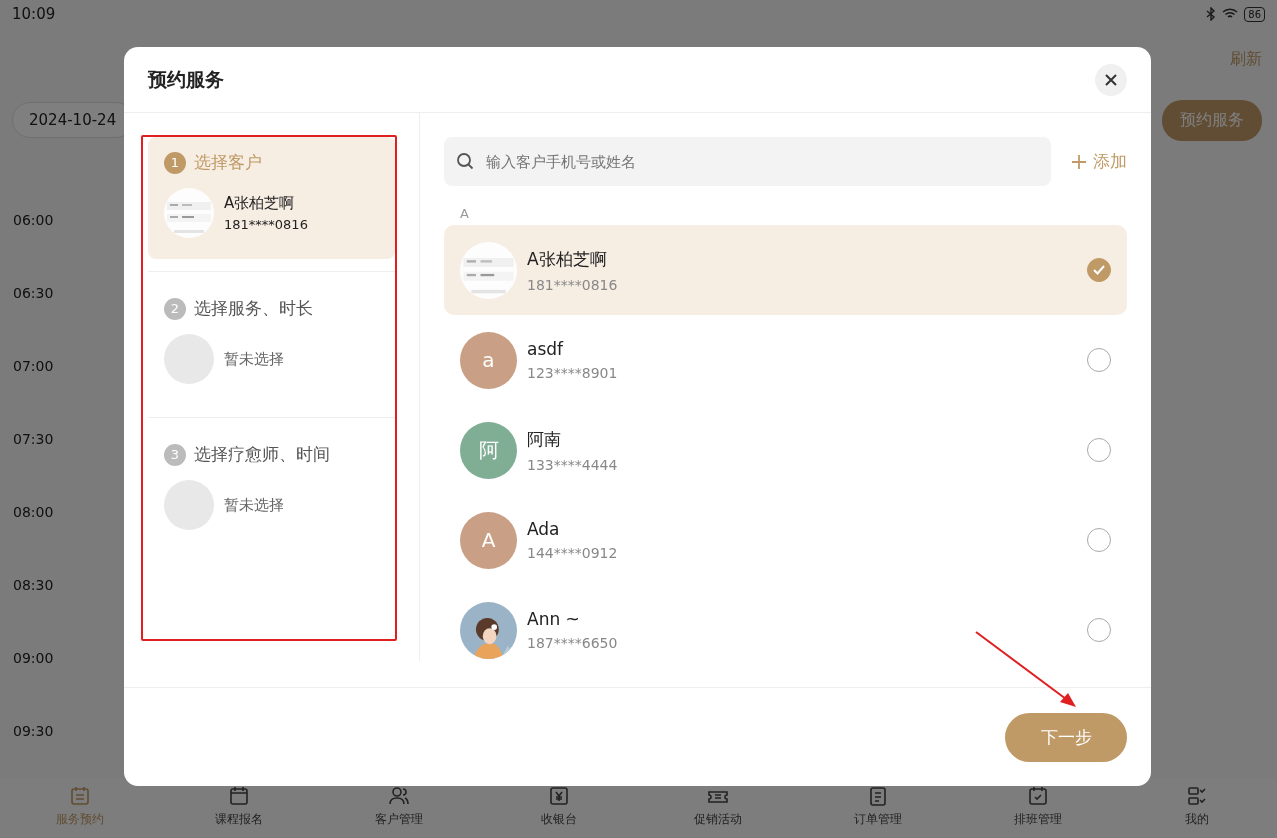 This screenshot has height=838, width=1277. I want to click on wifi-icon, so click(1230, 14).